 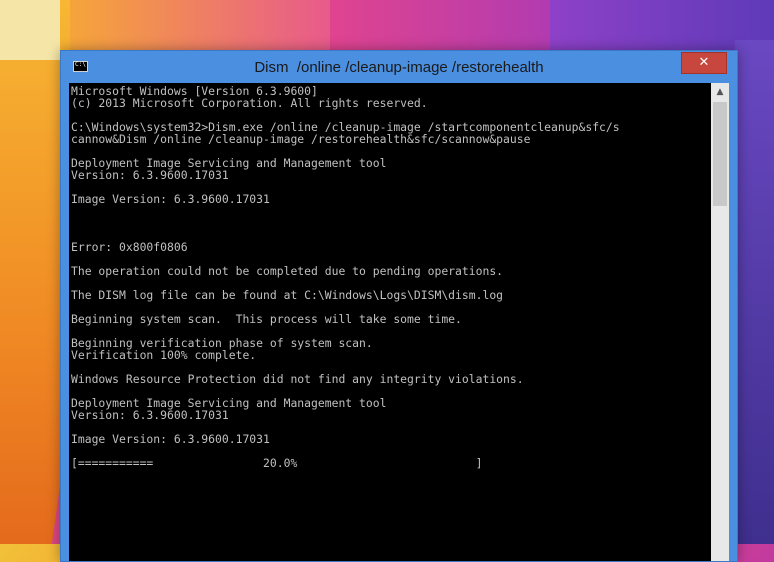 What do you see at coordinates (720, 154) in the screenshot?
I see `scroll-thumb` at bounding box center [720, 154].